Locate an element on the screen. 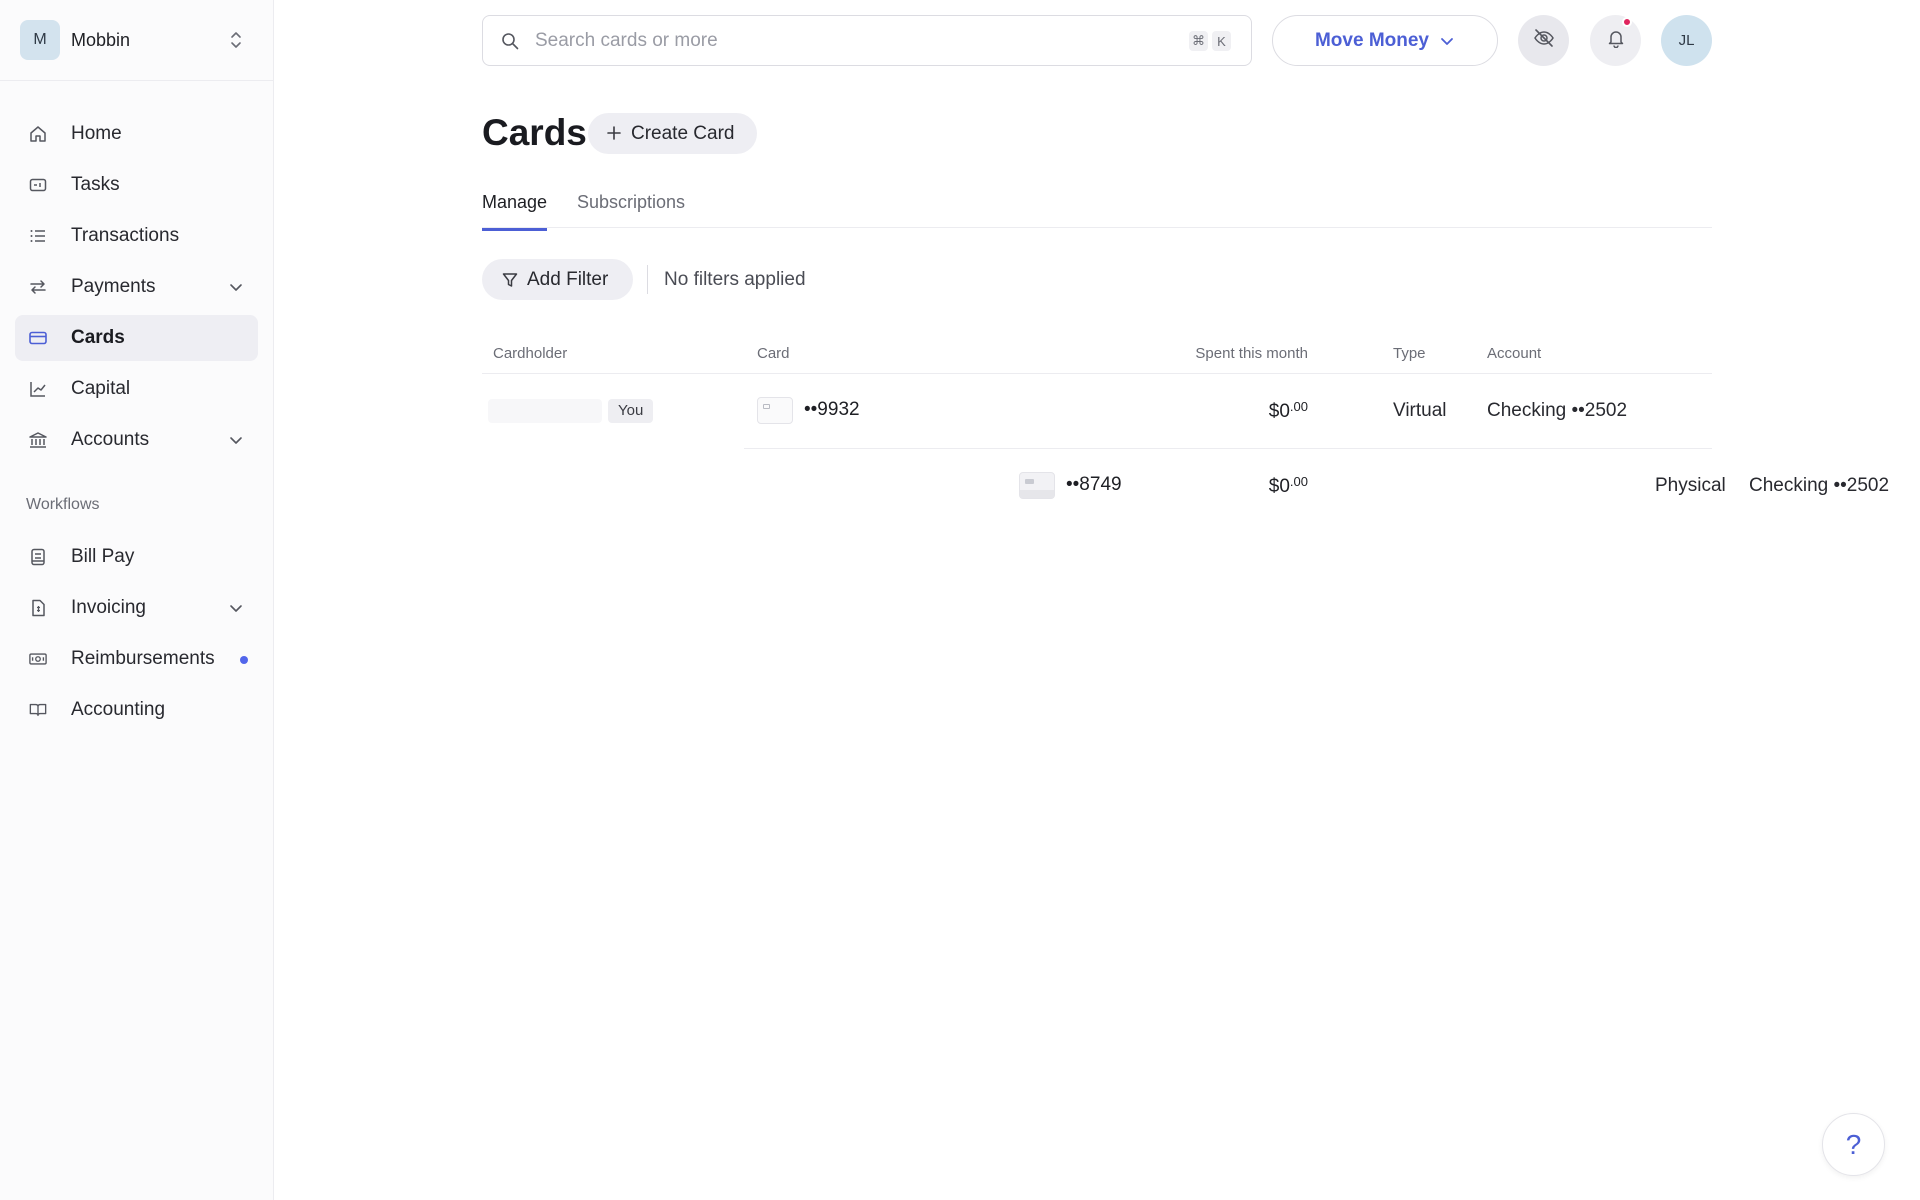  sidebar-item-accounting: Accounting is located at coordinates (136, 710).